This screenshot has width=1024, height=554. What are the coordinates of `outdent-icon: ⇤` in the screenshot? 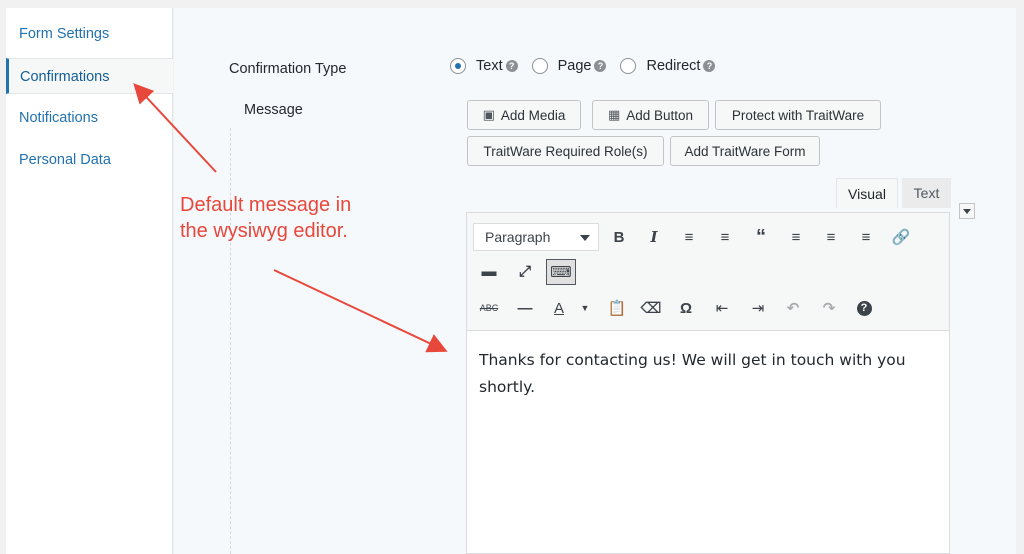 It's located at (722, 308).